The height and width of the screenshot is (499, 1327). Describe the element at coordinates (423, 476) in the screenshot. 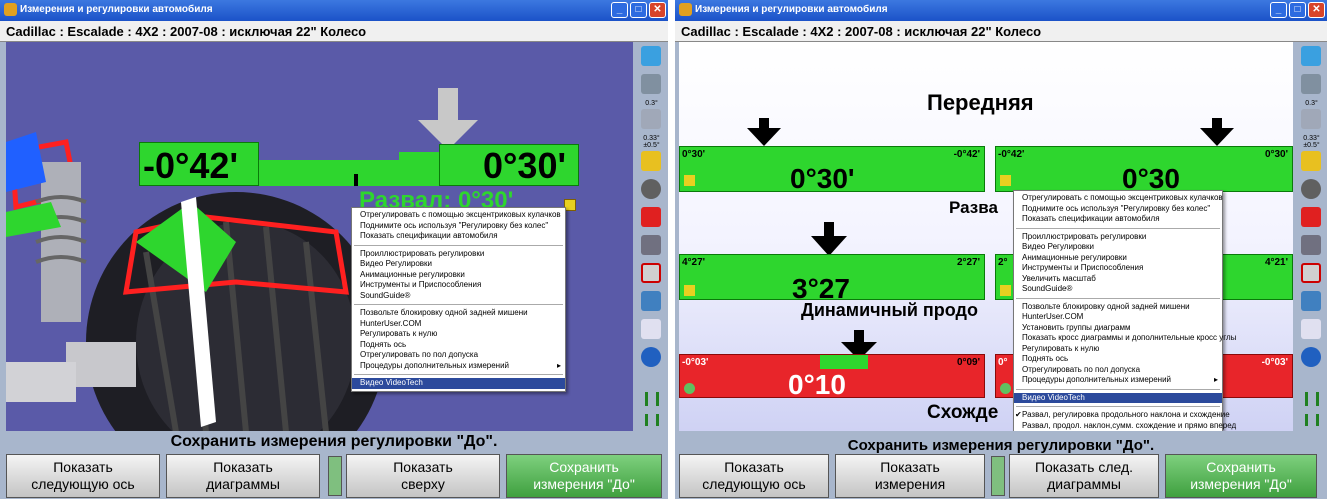

I see `show-top-button: Показать сверху` at that location.